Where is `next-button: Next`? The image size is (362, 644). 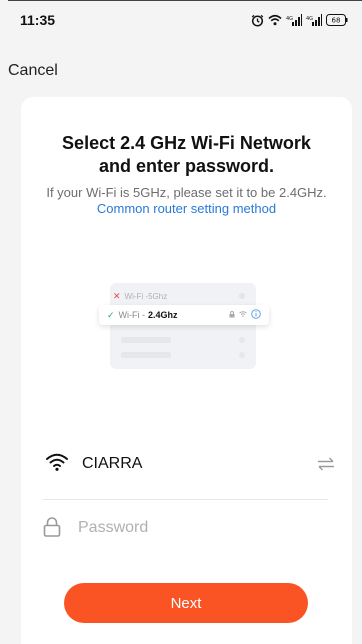 next-button: Next is located at coordinates (186, 603).